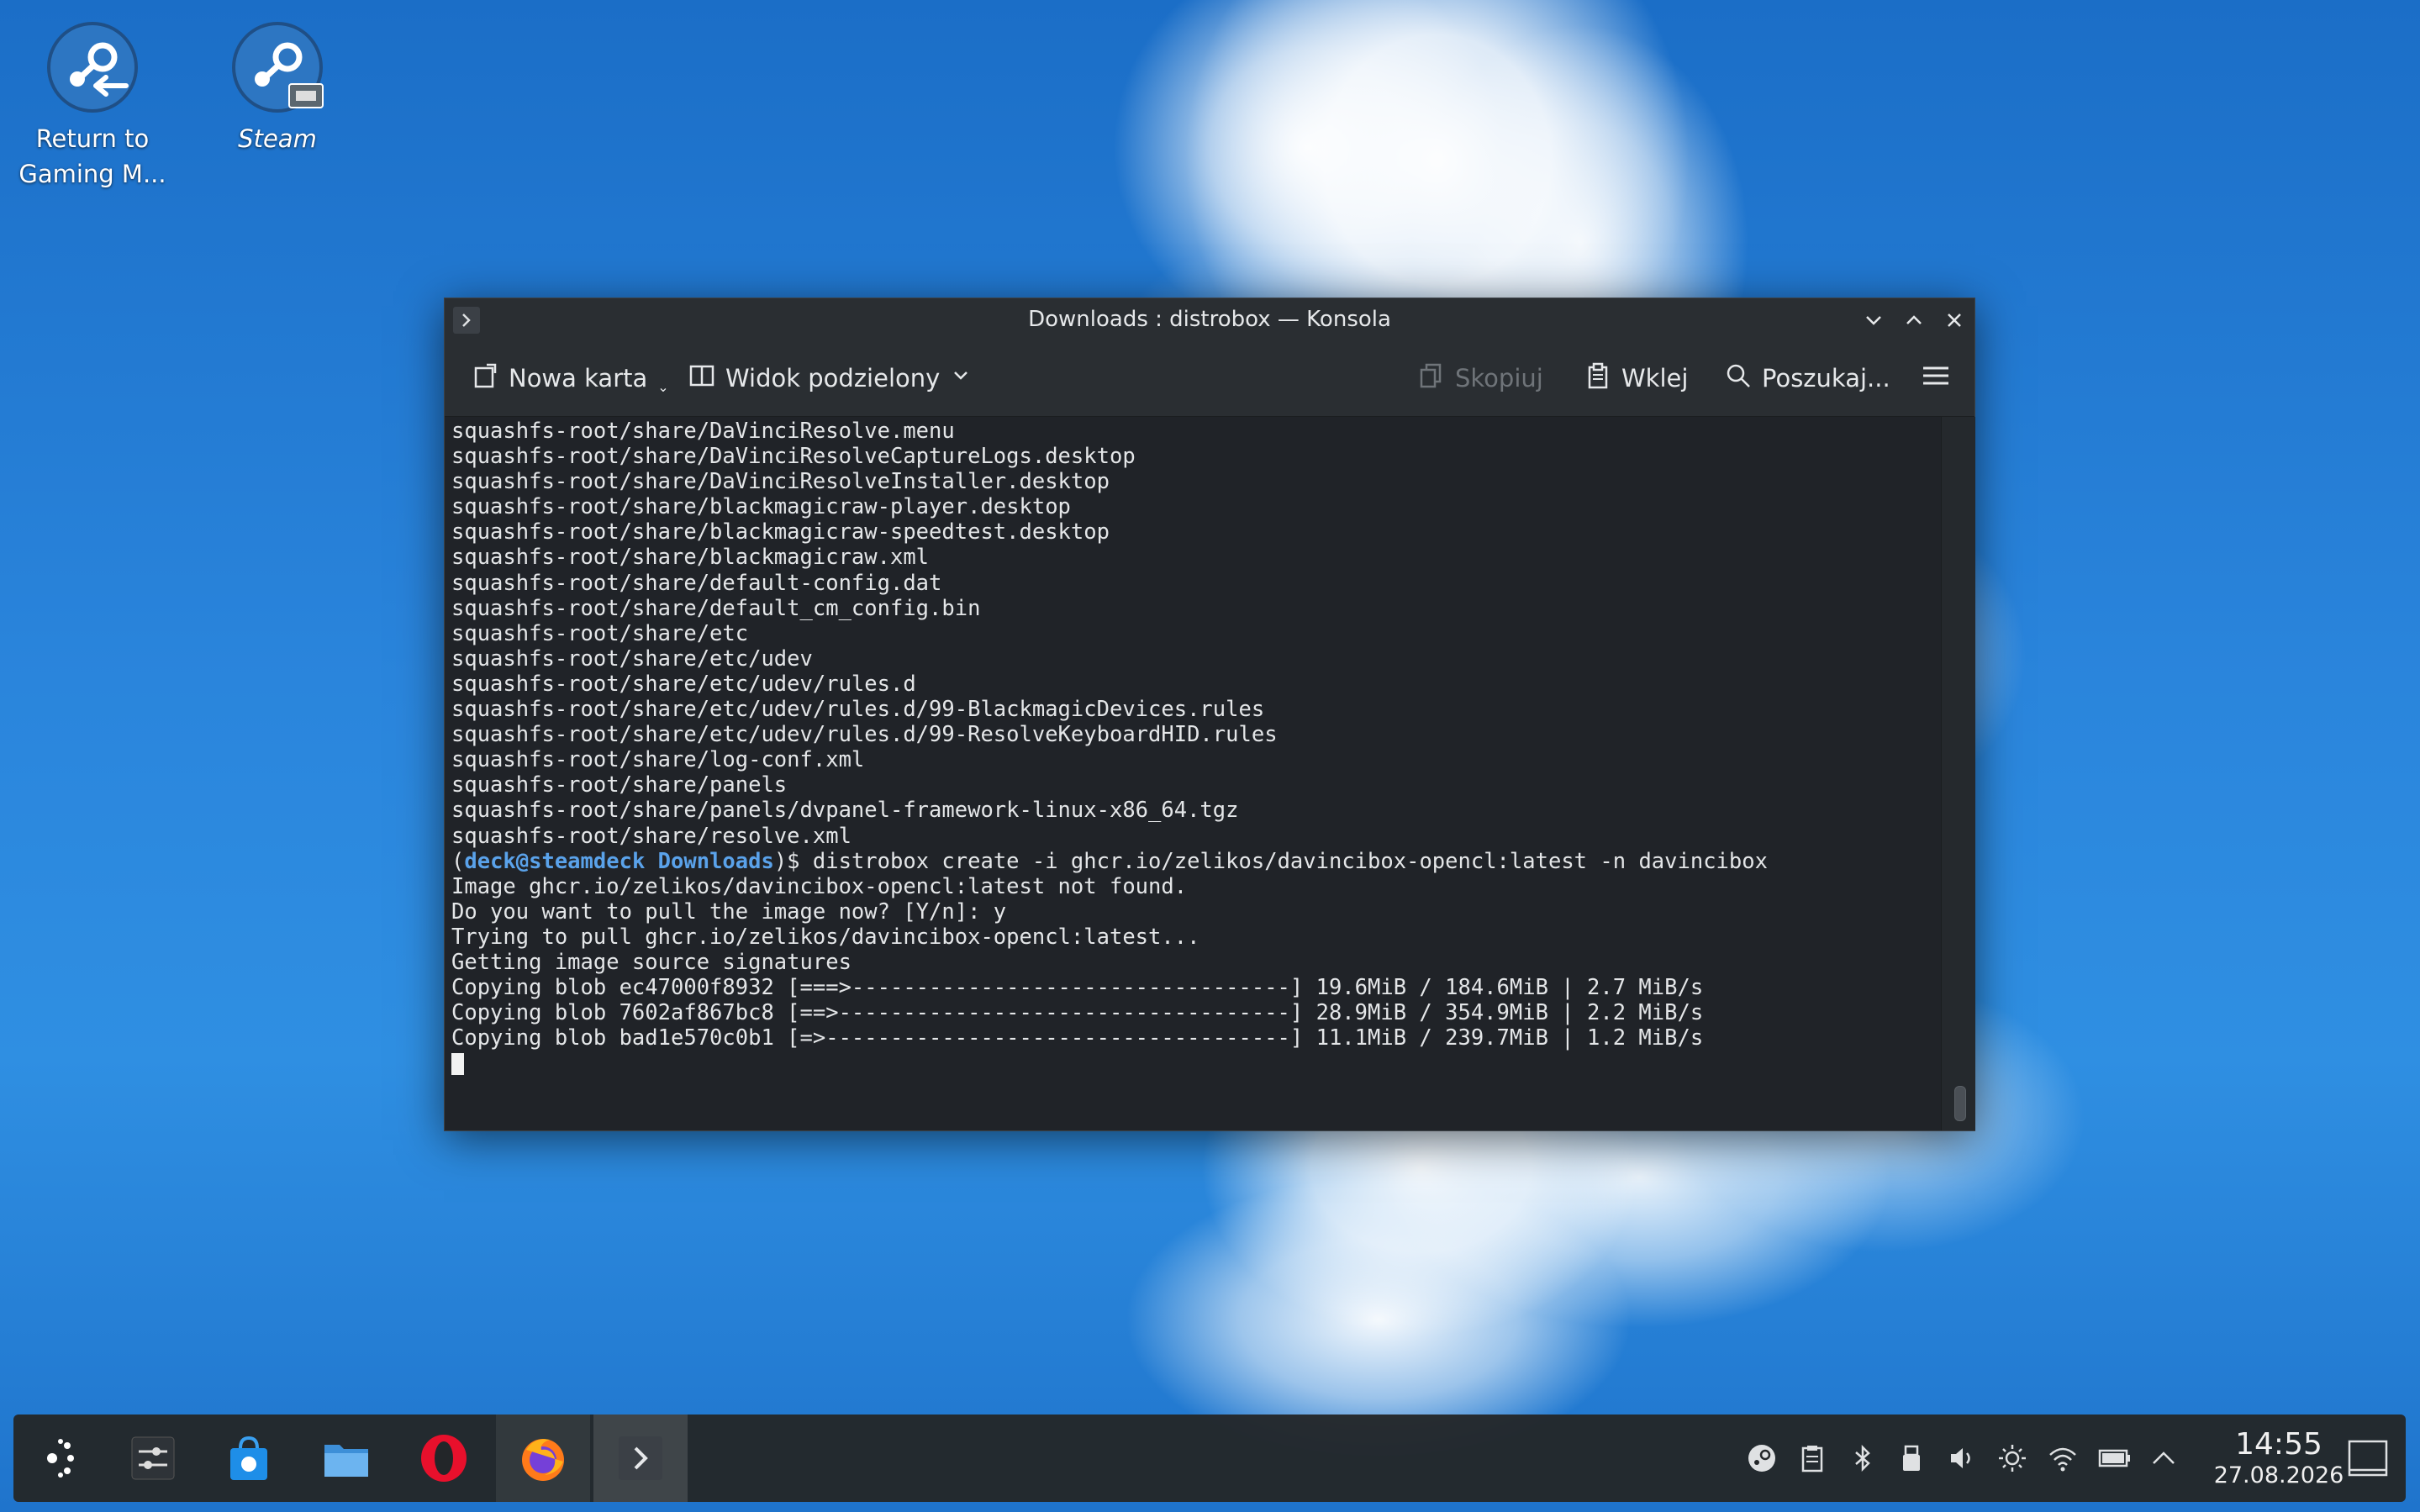  Describe the element at coordinates (640, 1458) in the screenshot. I see `konsole-task-icon` at that location.